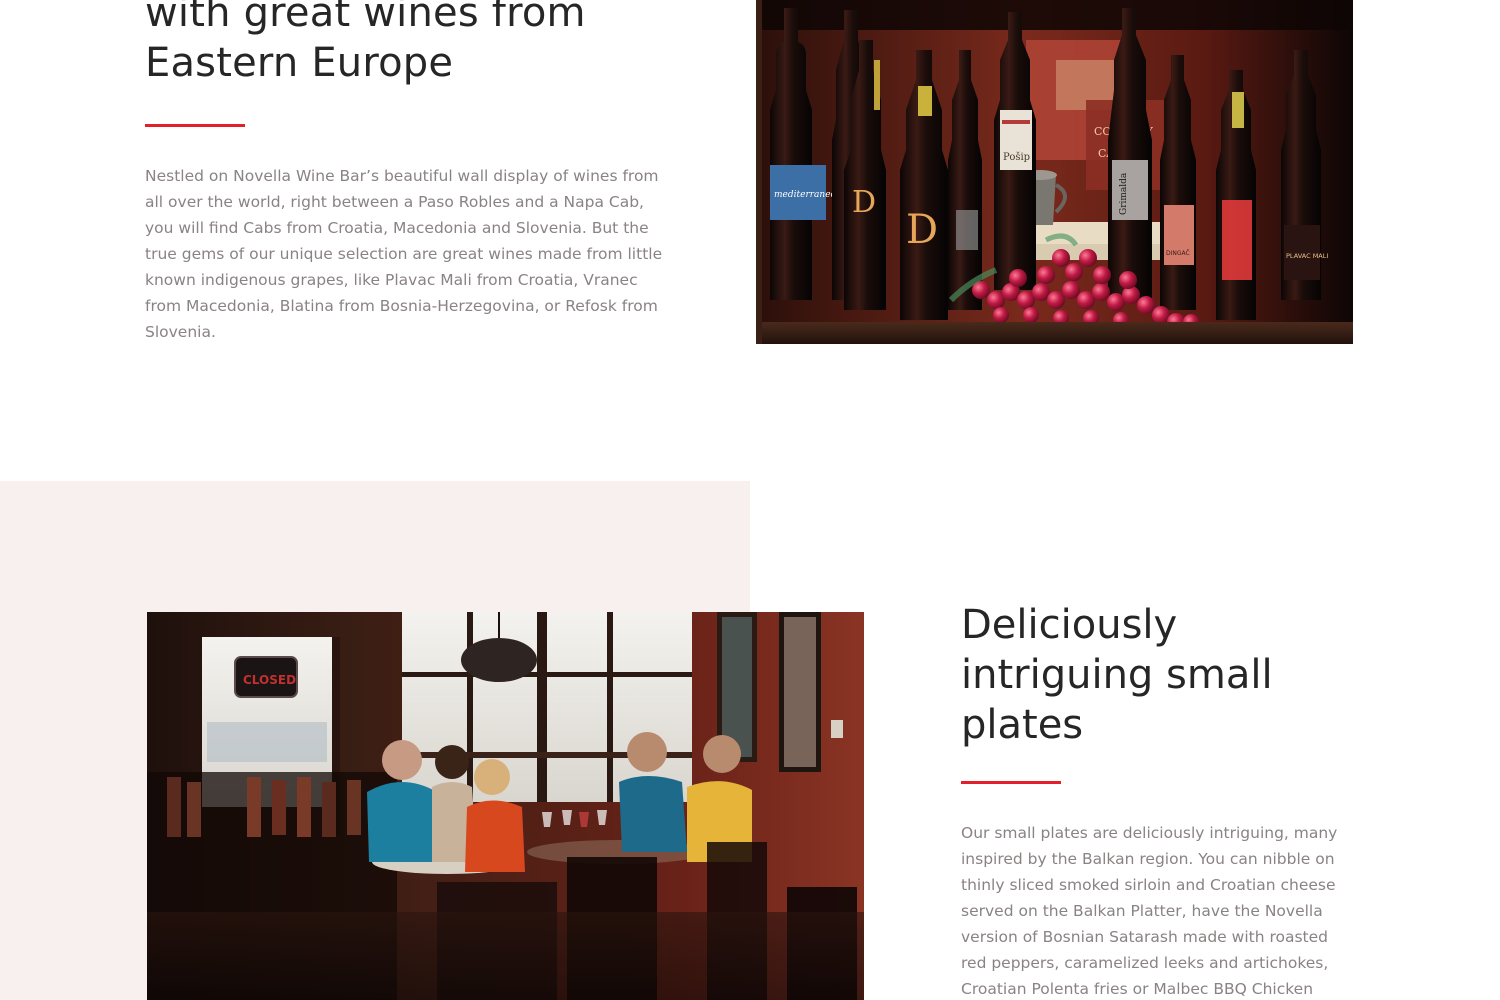 The height and width of the screenshot is (1000, 1500). I want to click on small-plates-heading: Deliciously intriguing small plates, so click(1117, 675).